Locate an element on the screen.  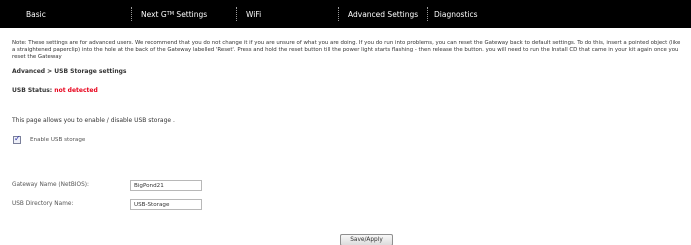
nav-tab-next-g-suffix: Settings is located at coordinates (191, 14).